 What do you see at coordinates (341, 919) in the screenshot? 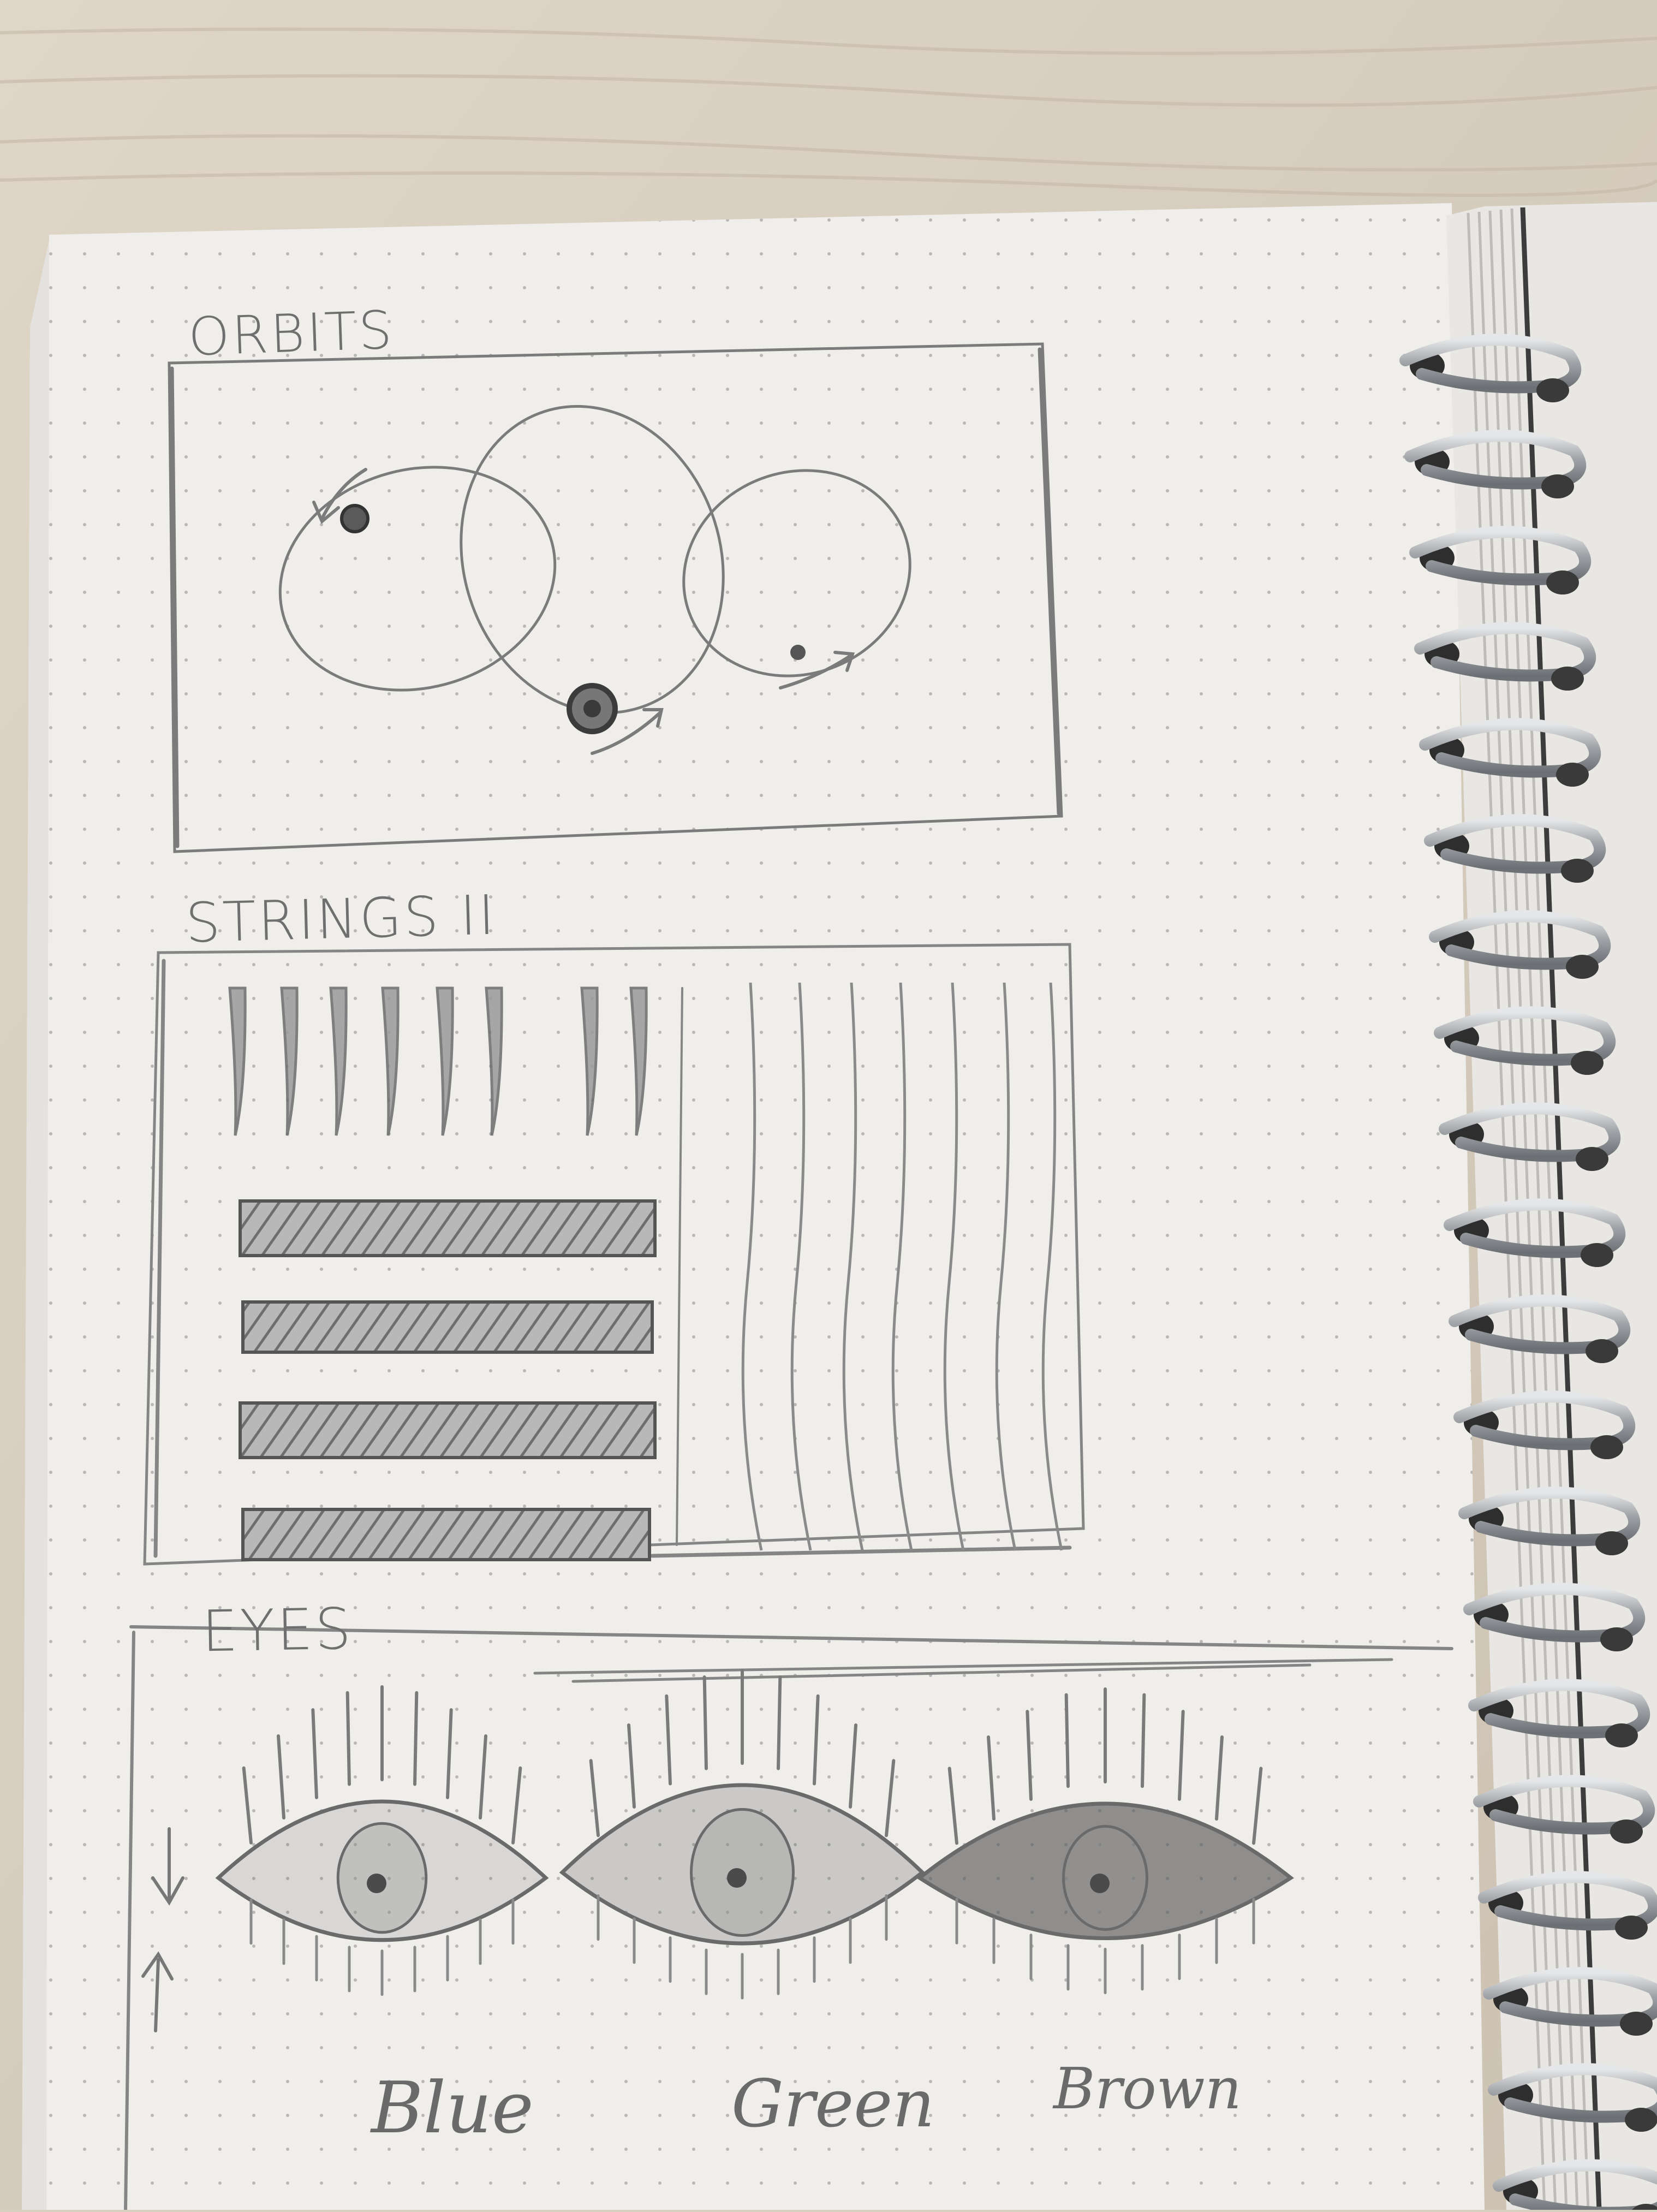
I see `section-title-strings: STRINGS II` at bounding box center [341, 919].